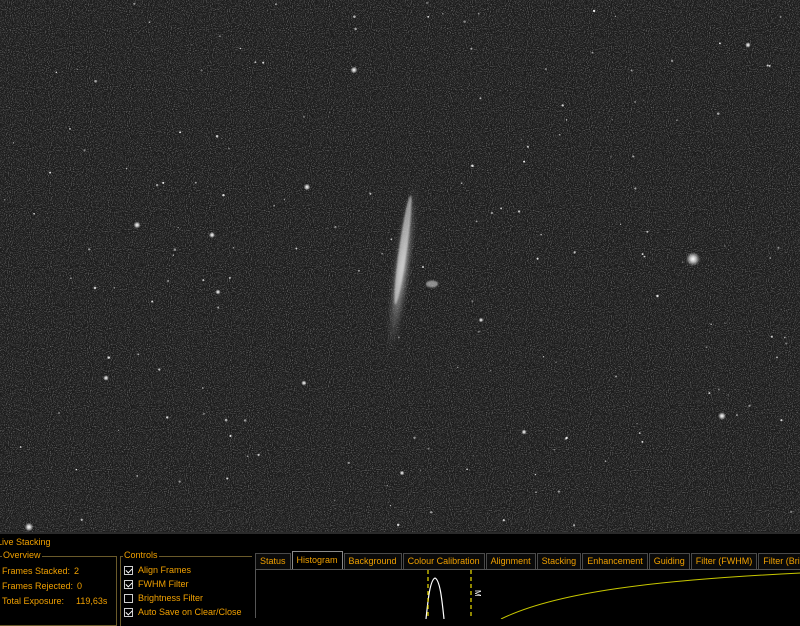 The image size is (800, 626). I want to click on tab-alignment: Alignment, so click(510, 561).